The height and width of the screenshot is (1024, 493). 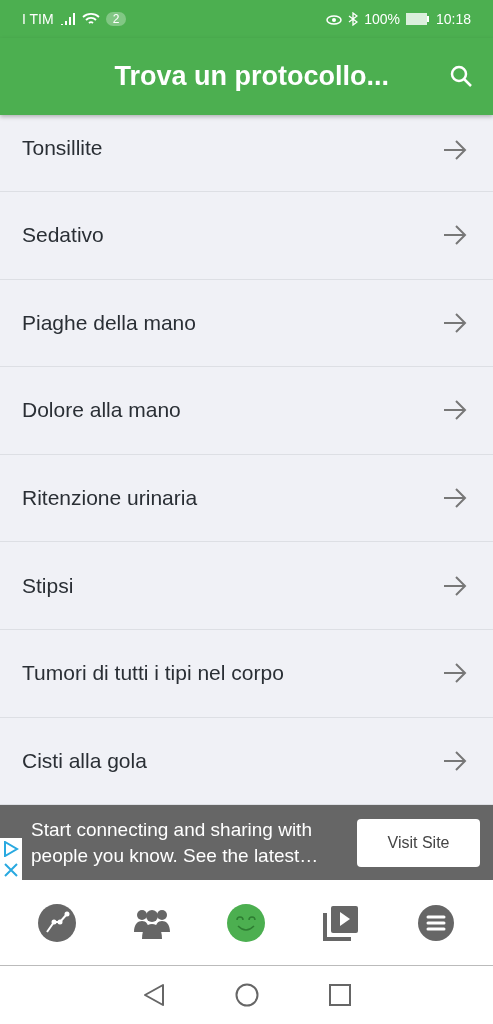 I want to click on menu-icon, so click(x=435, y=922).